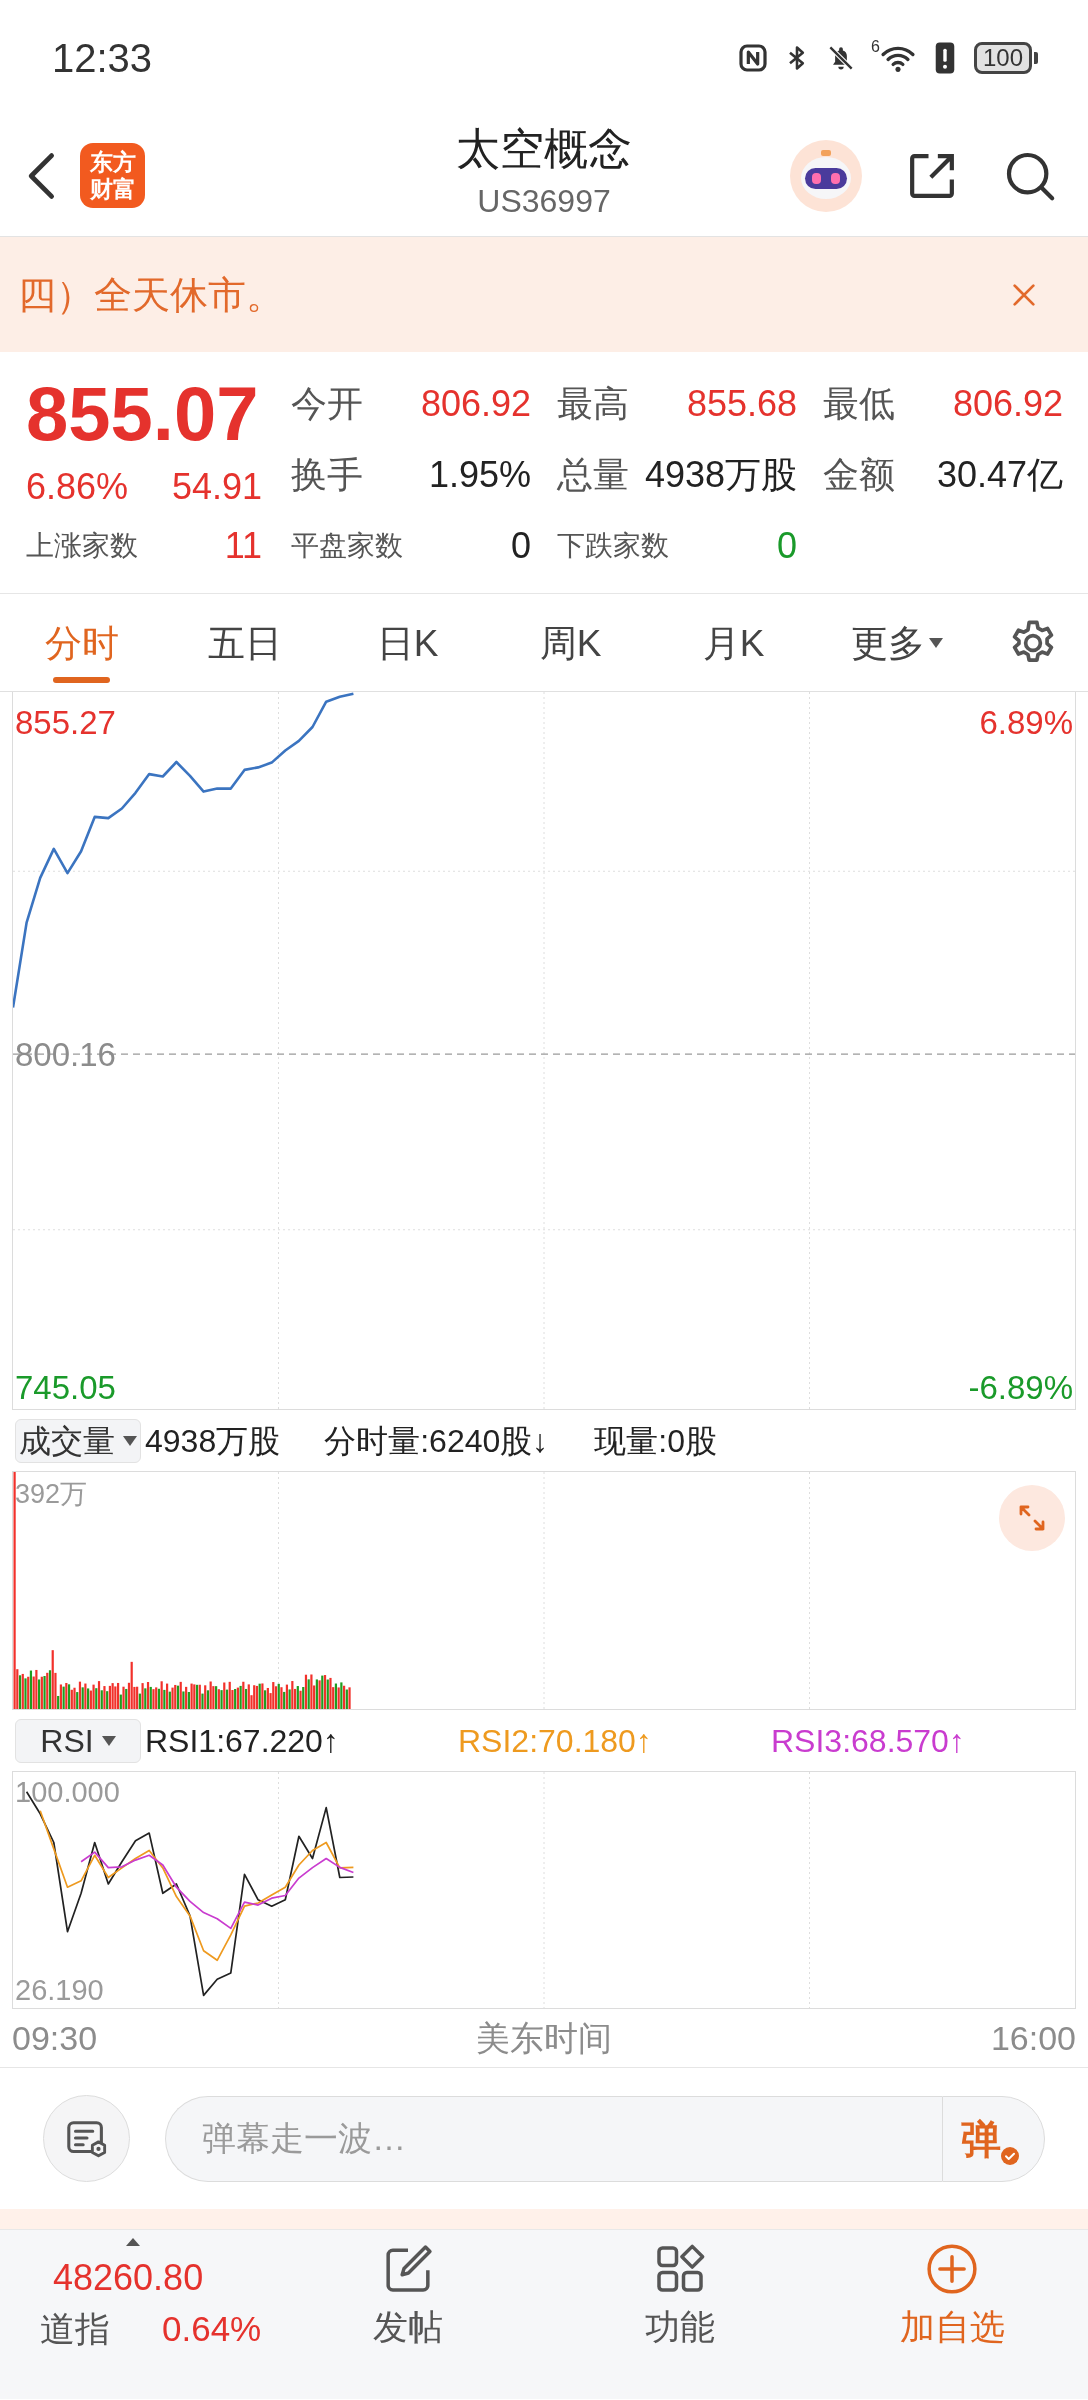 Image resolution: width=1088 pixels, height=2400 pixels. Describe the element at coordinates (875, 46) in the screenshot. I see `network-type-label: 6` at that location.